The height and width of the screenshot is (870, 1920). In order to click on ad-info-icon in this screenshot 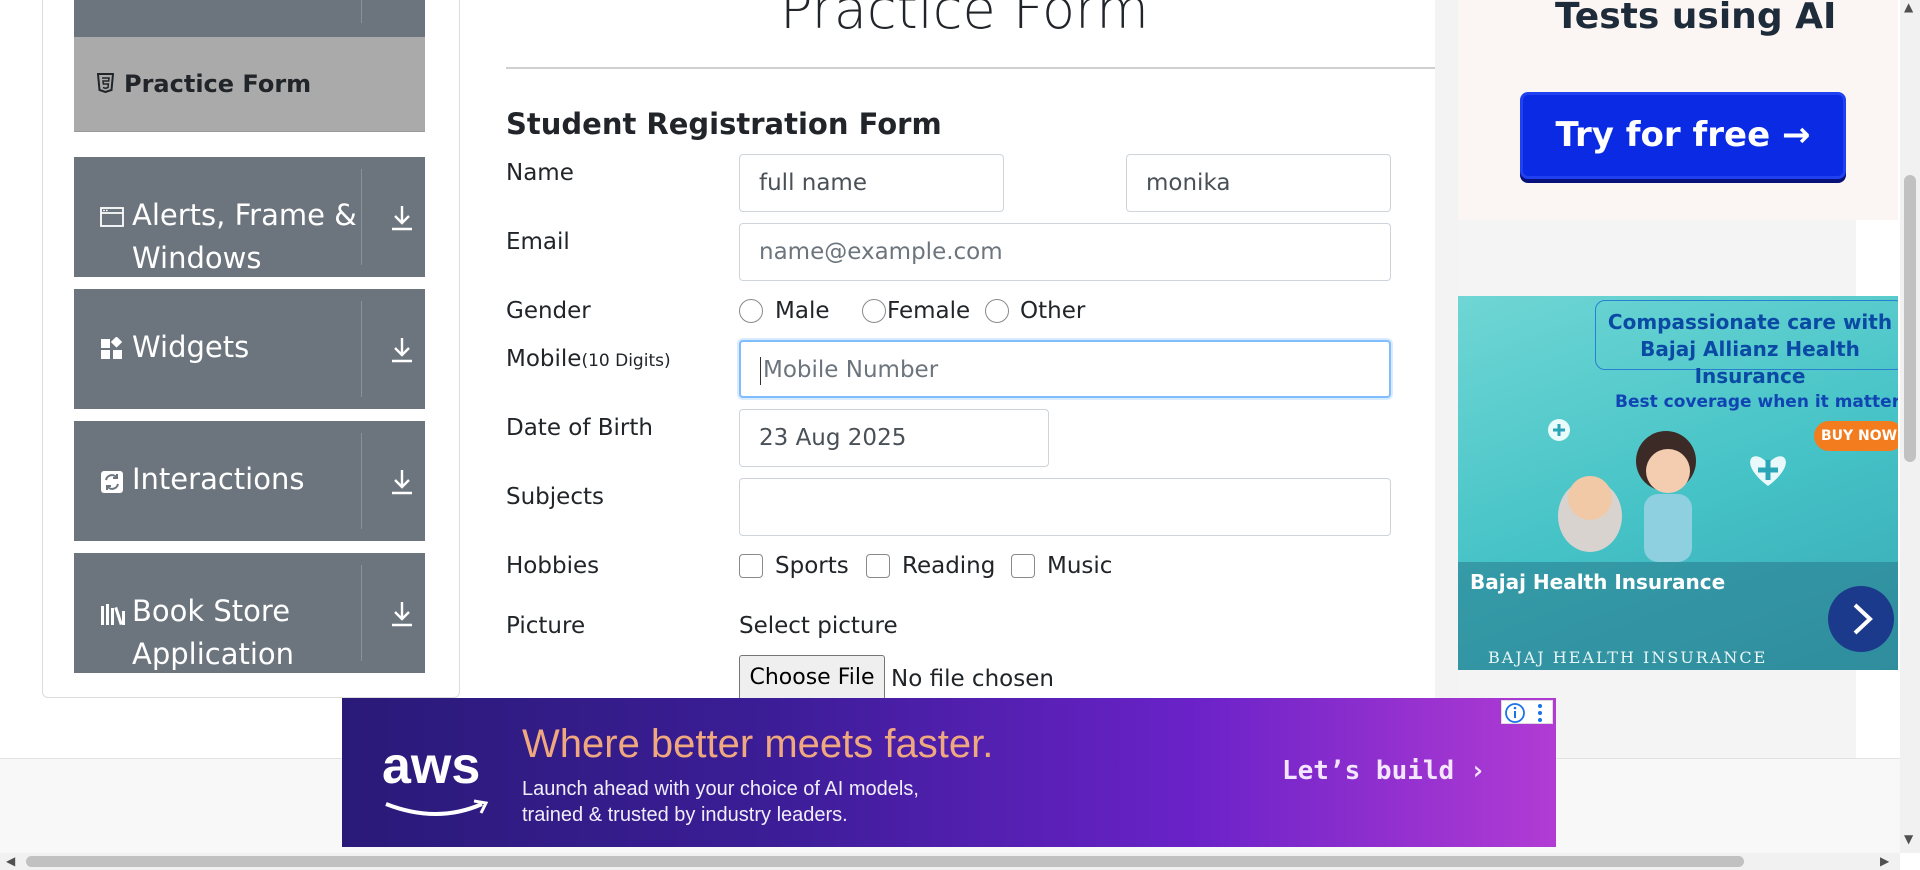, I will do `click(1523, 713)`.